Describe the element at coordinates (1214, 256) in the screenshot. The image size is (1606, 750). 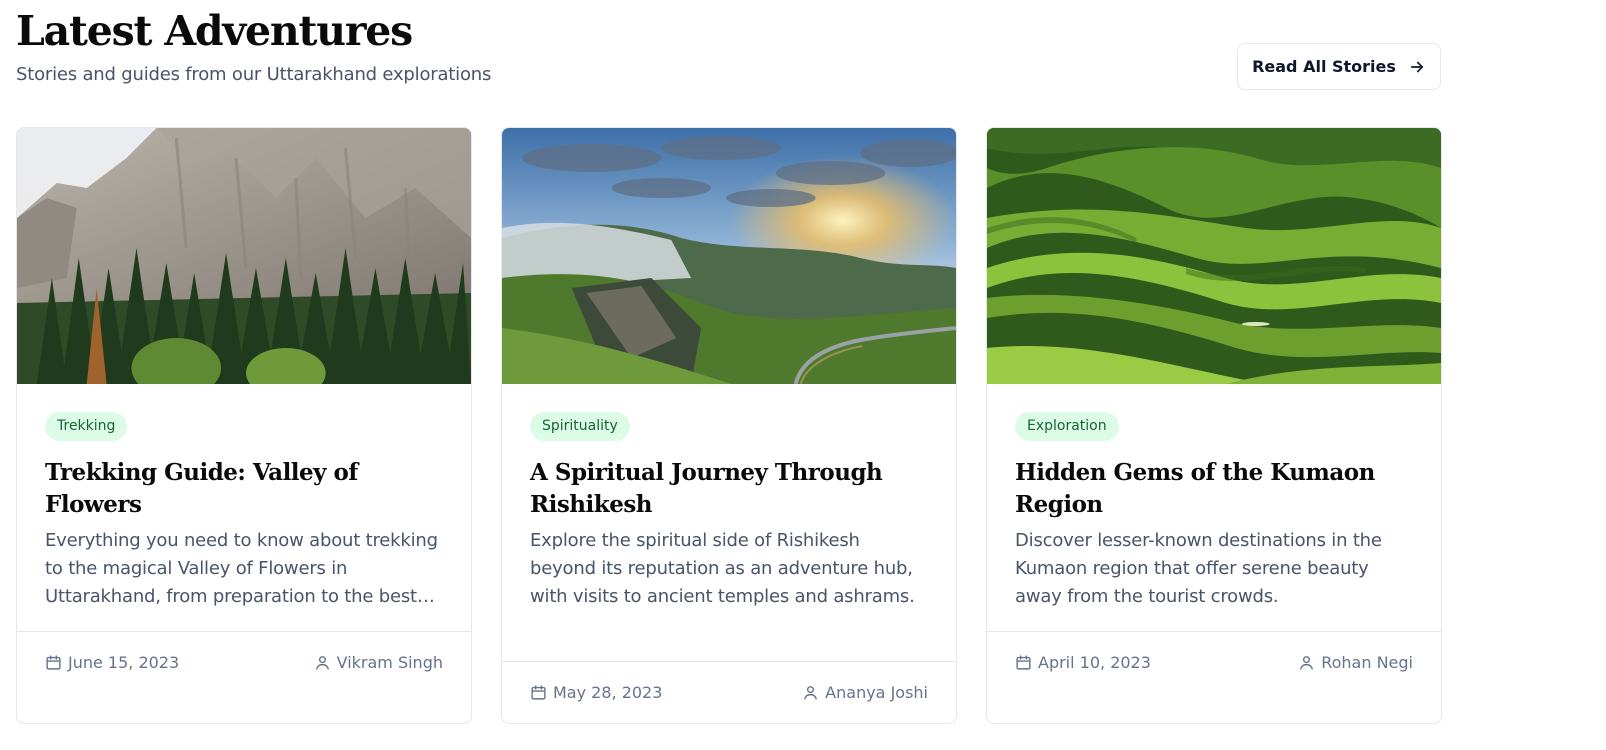
I see `story-image-green-hills` at that location.